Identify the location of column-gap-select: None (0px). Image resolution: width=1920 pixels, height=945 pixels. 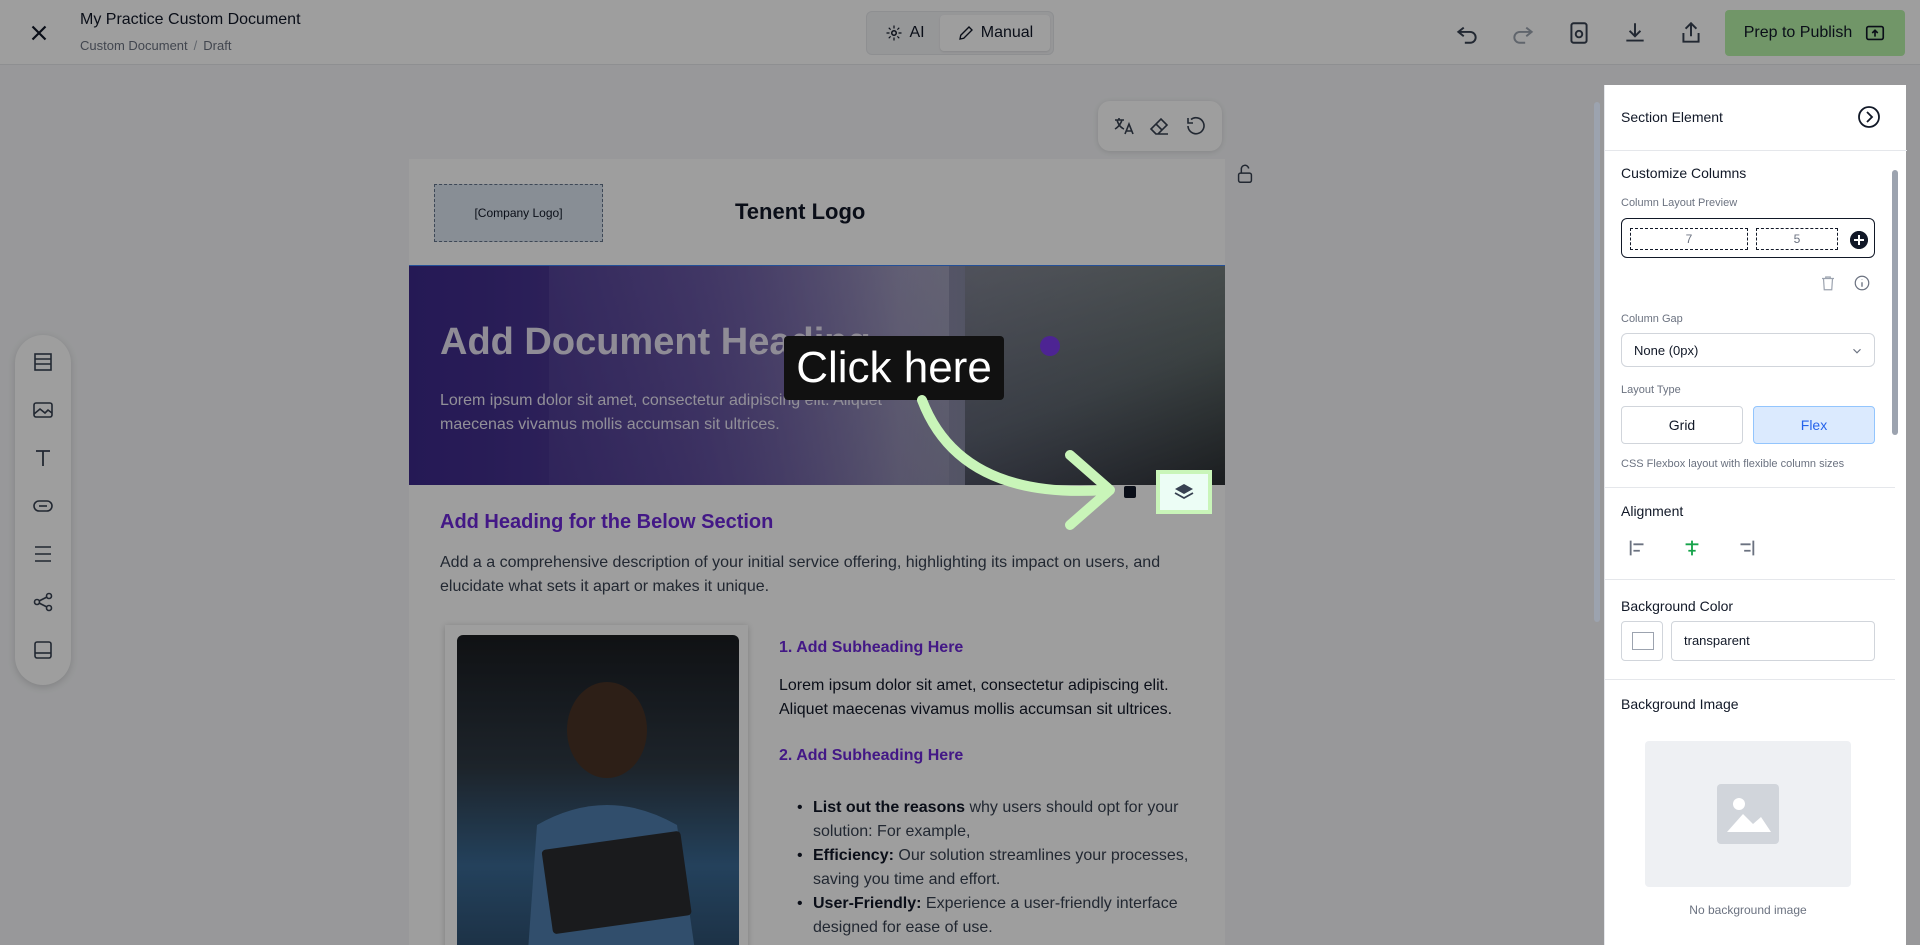
(1748, 350).